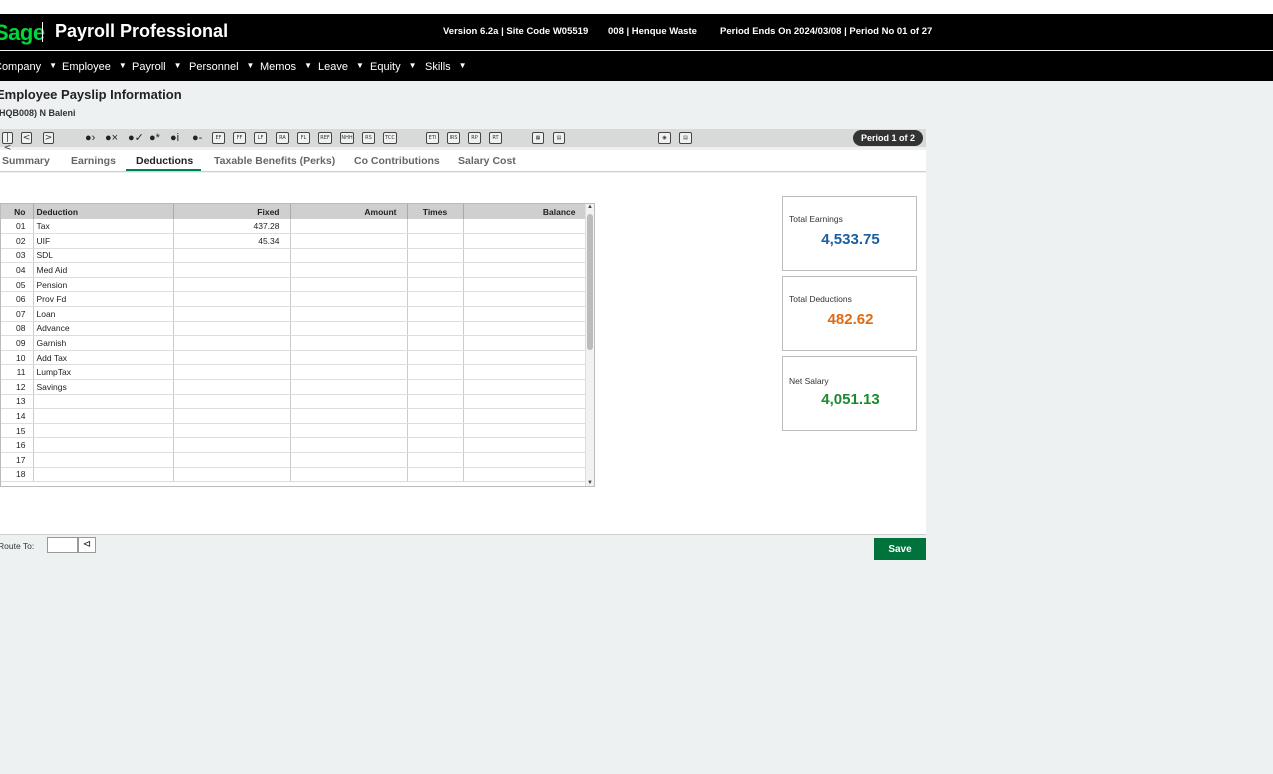 The width and height of the screenshot is (1273, 774). What do you see at coordinates (154, 138) in the screenshot?
I see `employee-star-icon: ●*` at bounding box center [154, 138].